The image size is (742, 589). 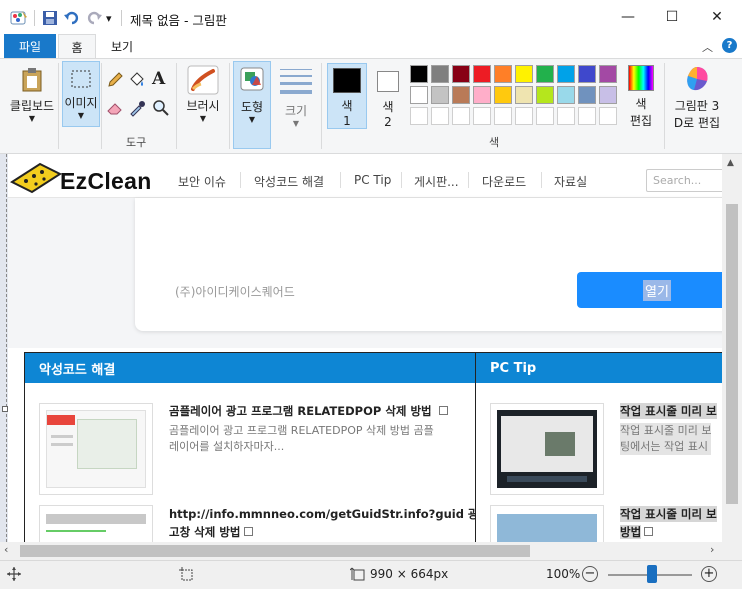 I want to click on scroll-left-icon: ‹, so click(x=6, y=549).